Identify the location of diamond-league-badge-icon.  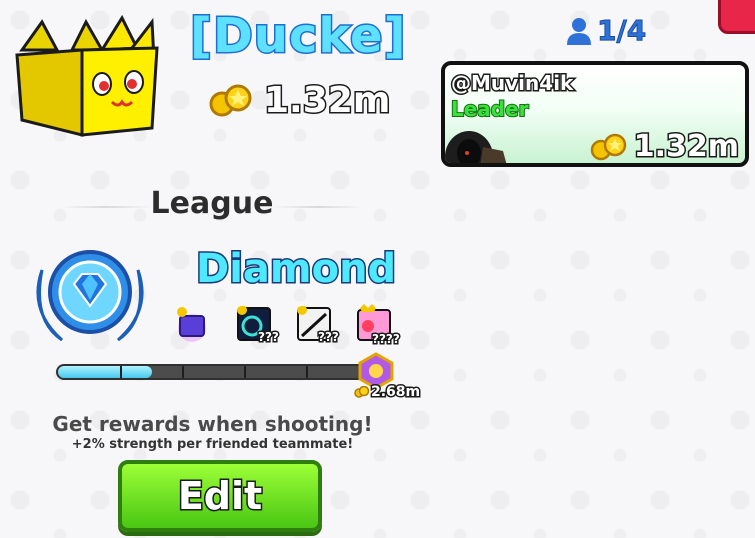
(90, 296).